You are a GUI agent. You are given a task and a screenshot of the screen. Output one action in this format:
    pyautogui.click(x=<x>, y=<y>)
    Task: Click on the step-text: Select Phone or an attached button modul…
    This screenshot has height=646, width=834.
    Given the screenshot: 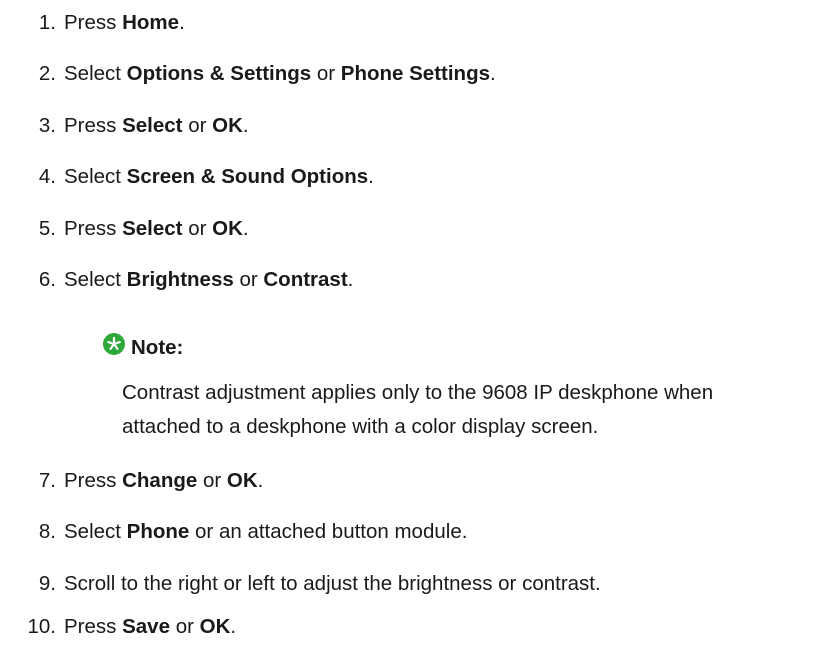 What is the action you would take?
    pyautogui.click(x=266, y=531)
    